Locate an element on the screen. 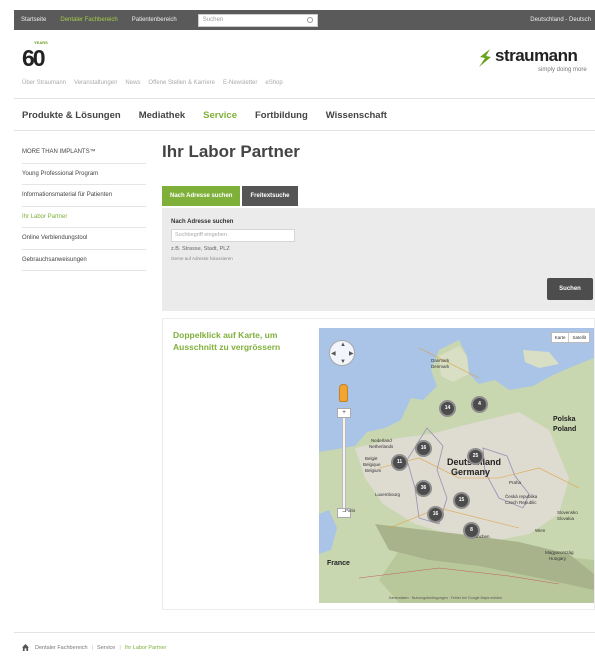  anniversary-logo: YEARS 60 is located at coordinates (35, 55).